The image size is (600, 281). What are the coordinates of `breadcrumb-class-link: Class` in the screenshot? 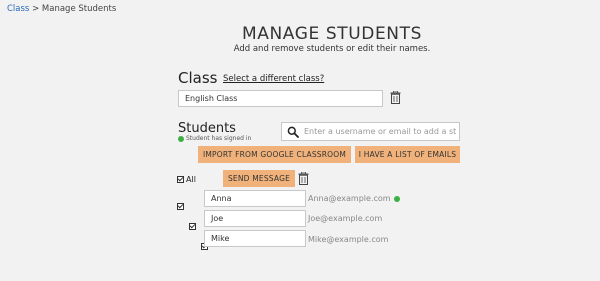 It's located at (18, 9).